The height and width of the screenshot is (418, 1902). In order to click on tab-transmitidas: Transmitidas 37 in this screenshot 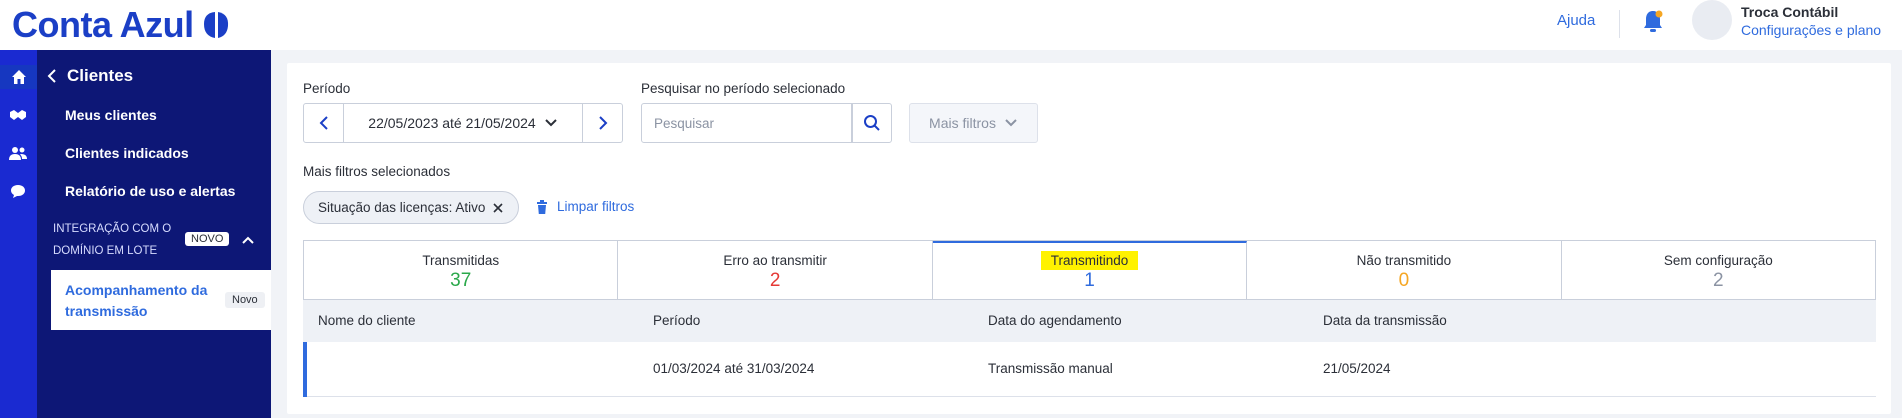, I will do `click(461, 270)`.